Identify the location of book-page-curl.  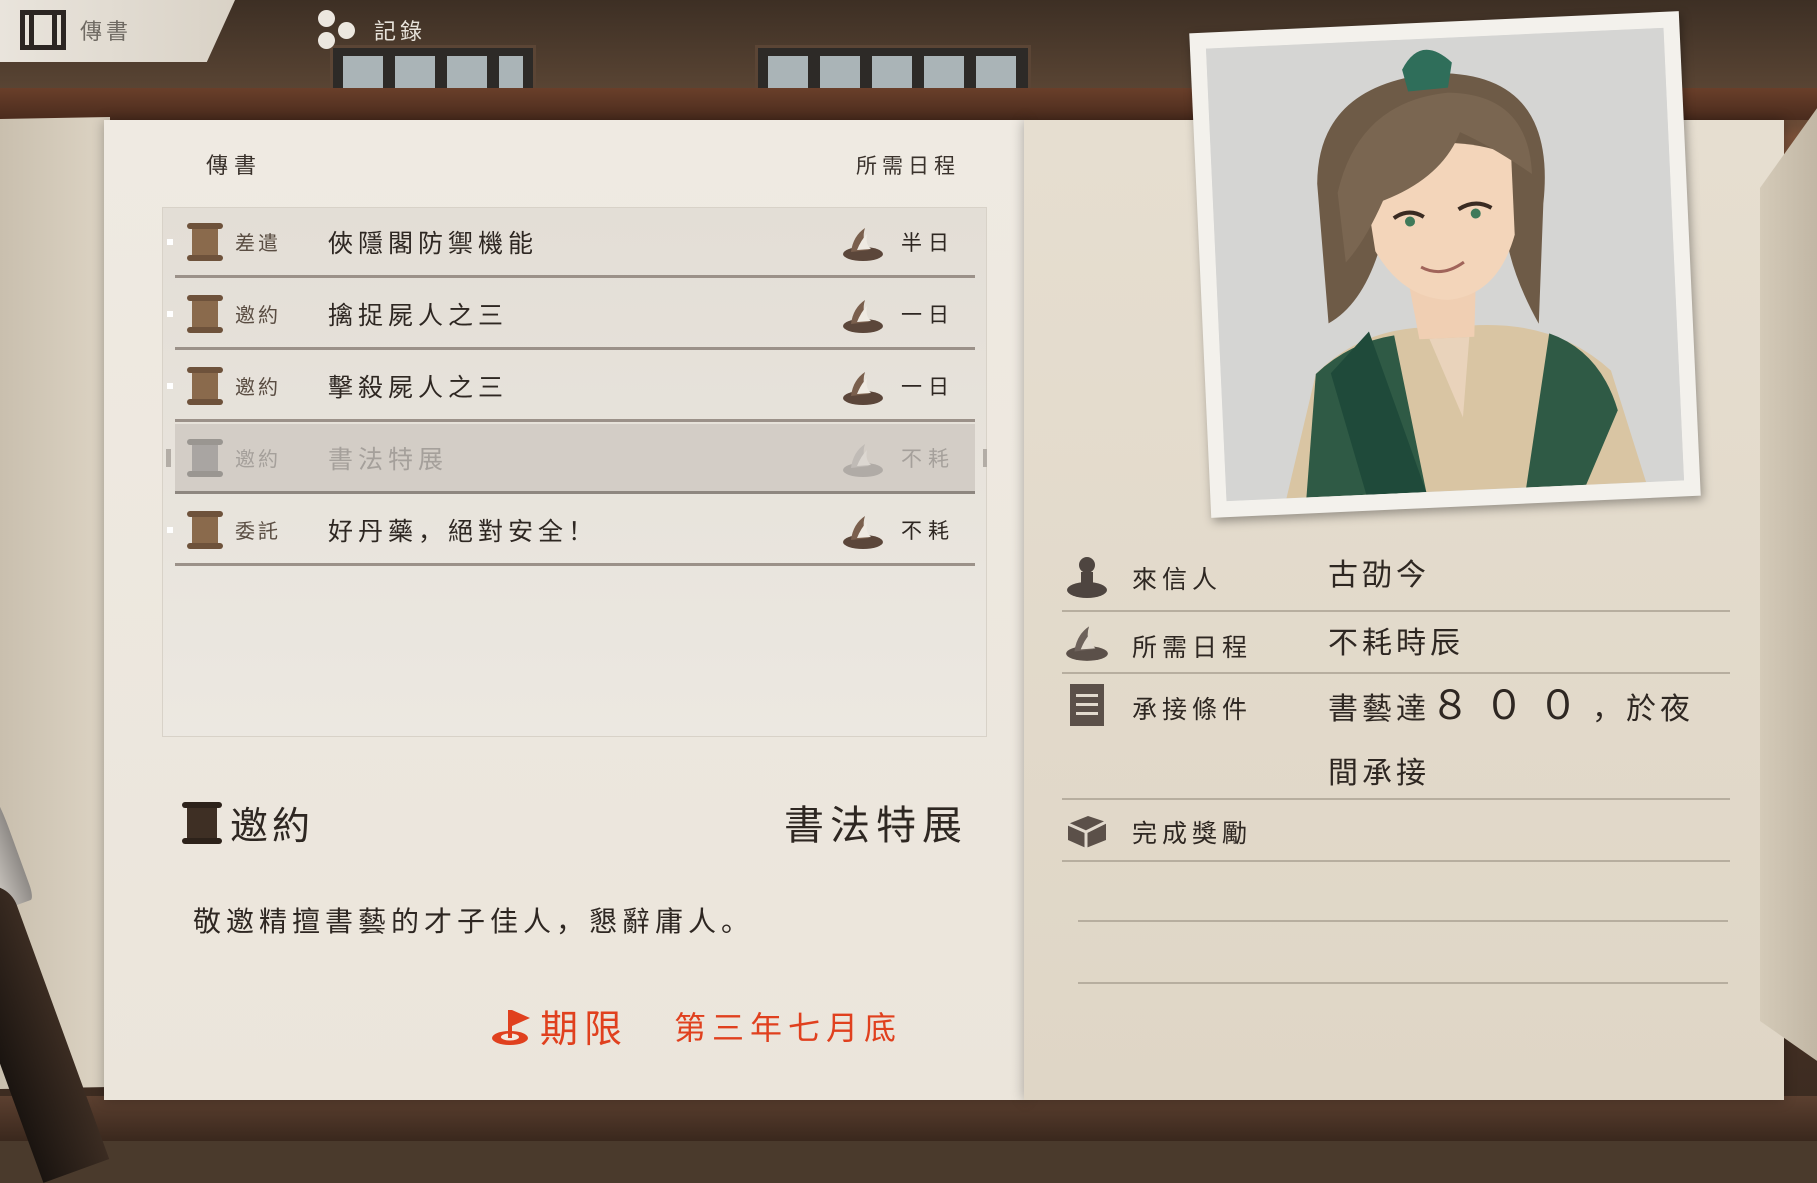
(1788, 580).